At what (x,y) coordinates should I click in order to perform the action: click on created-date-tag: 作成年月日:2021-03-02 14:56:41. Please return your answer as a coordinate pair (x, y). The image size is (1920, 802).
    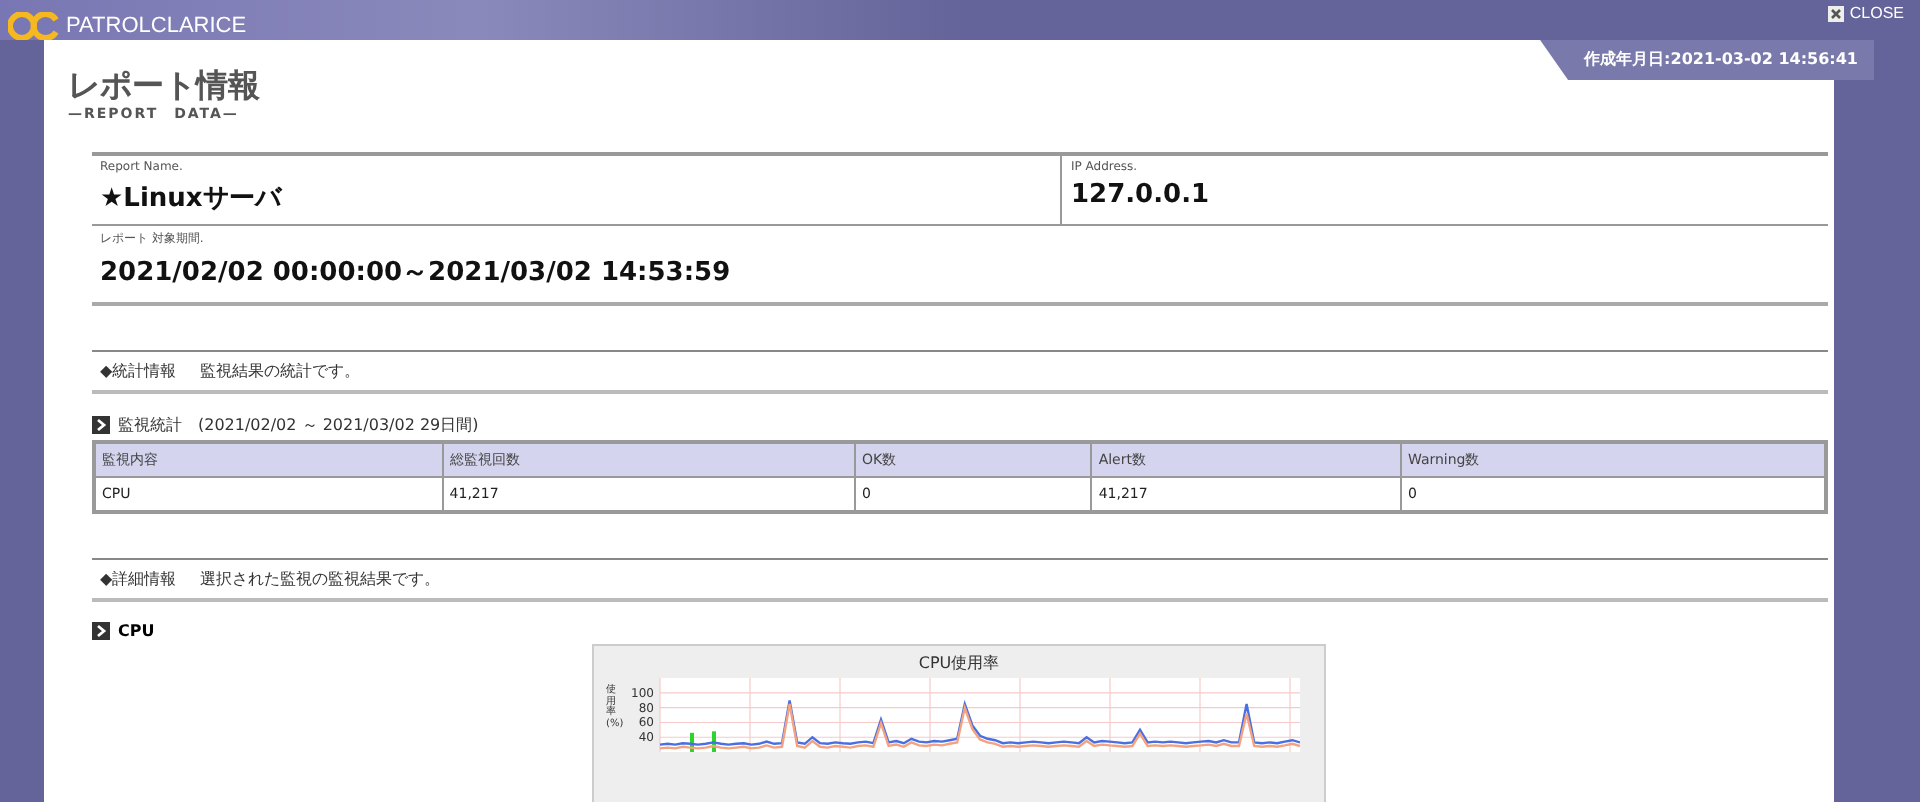
    Looking at the image, I should click on (1707, 60).